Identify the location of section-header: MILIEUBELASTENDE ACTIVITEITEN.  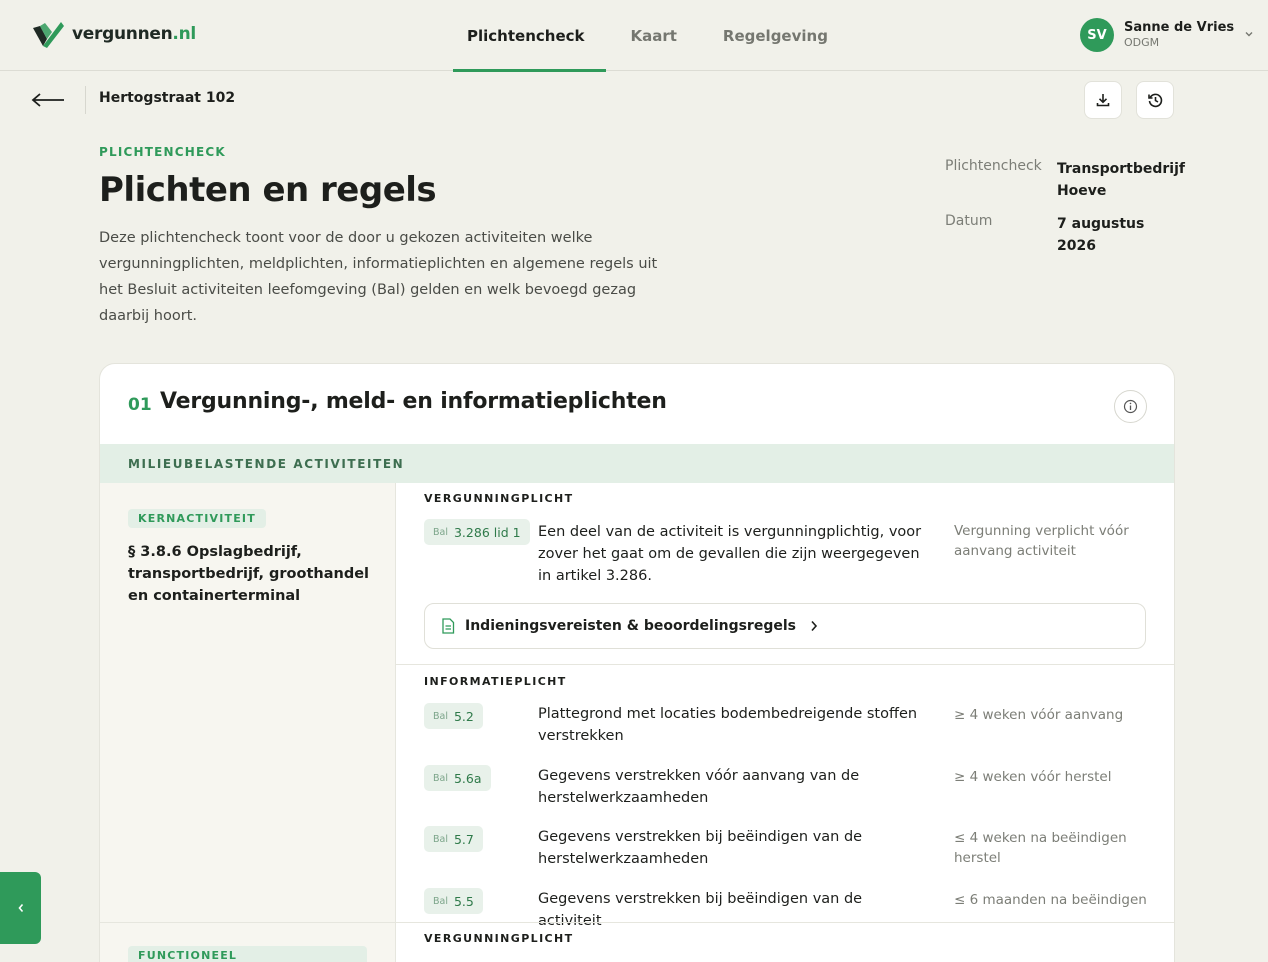
(637, 463).